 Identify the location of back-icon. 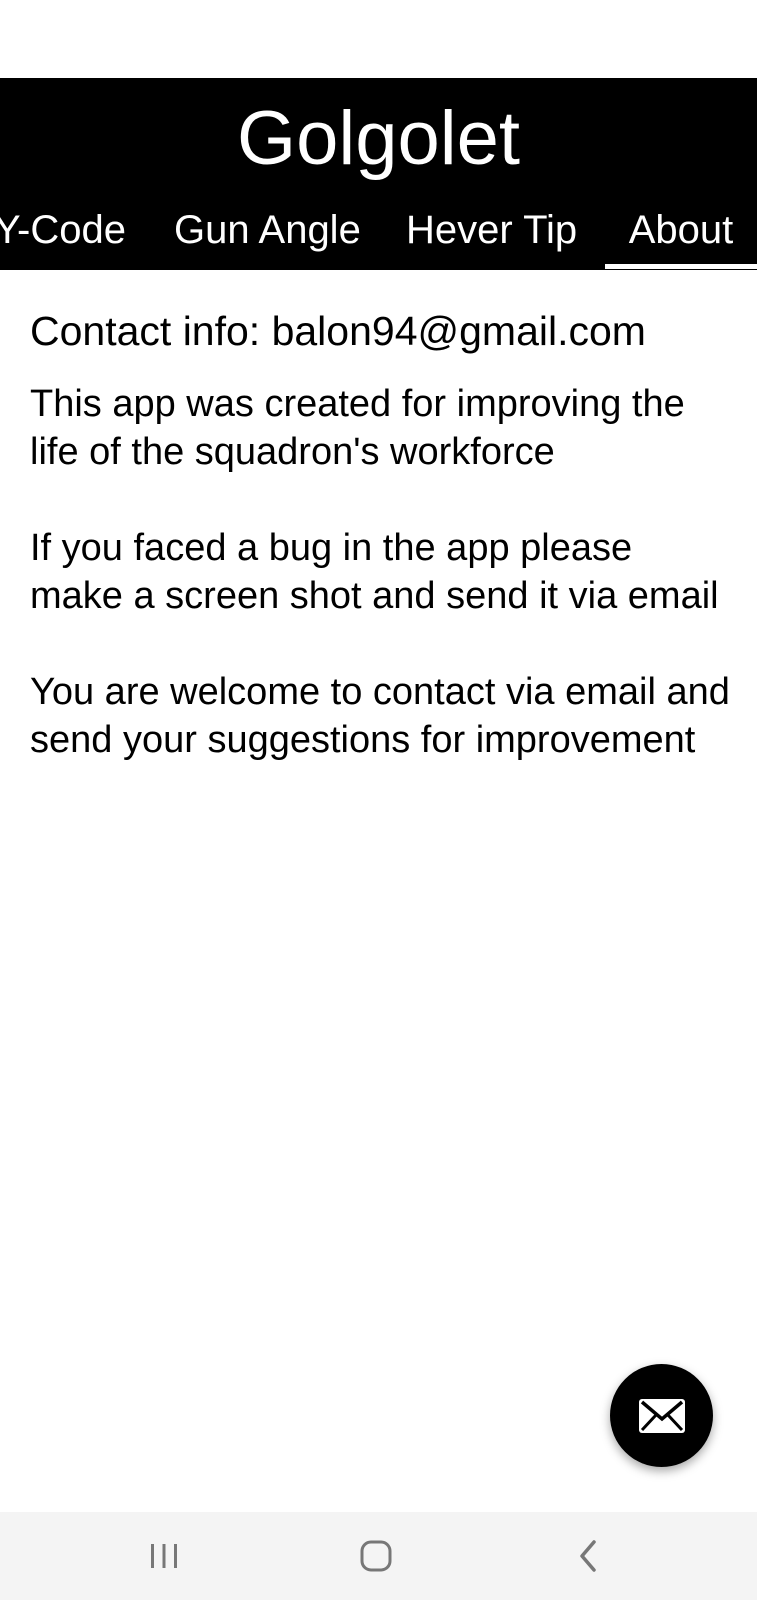
(588, 1556).